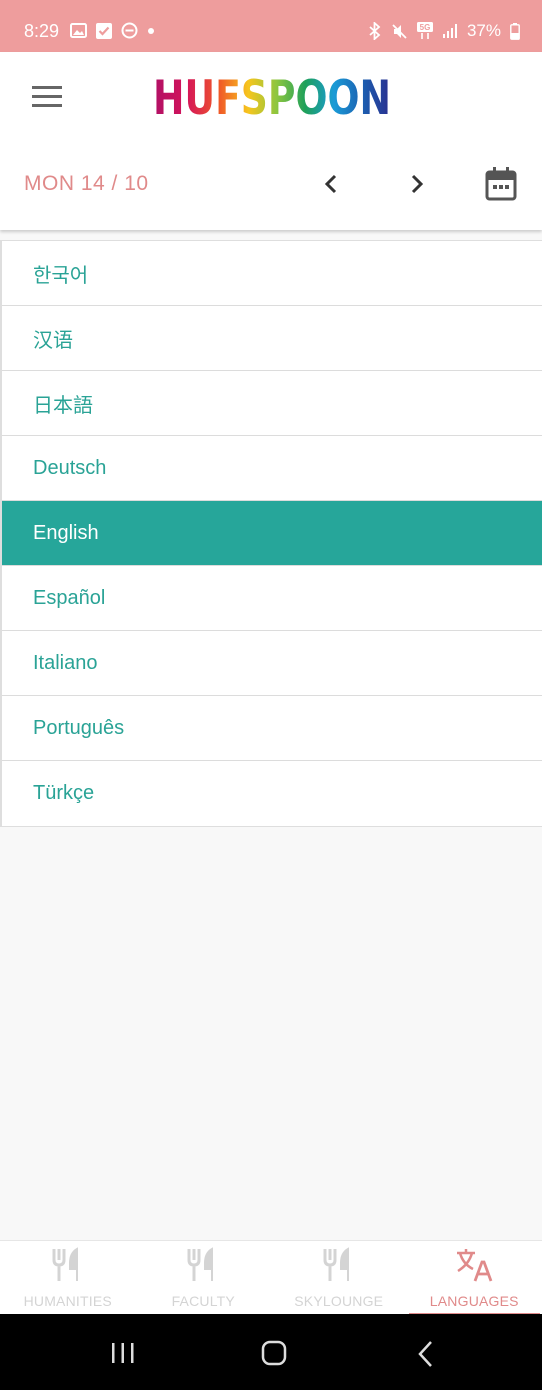  Describe the element at coordinates (375, 31) in the screenshot. I see `bluetooth-icon` at that location.